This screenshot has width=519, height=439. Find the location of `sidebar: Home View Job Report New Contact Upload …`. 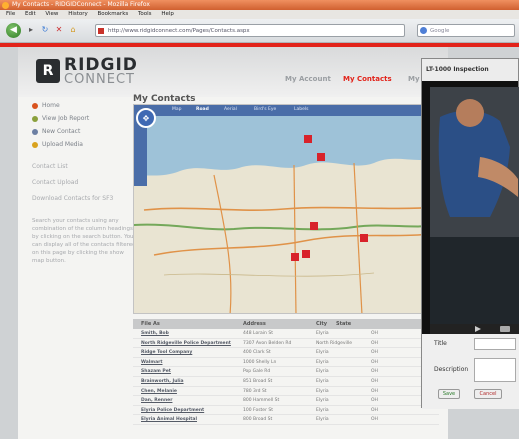

sidebar: Home View Job Report New Contact Upload … is located at coordinates (87, 182).